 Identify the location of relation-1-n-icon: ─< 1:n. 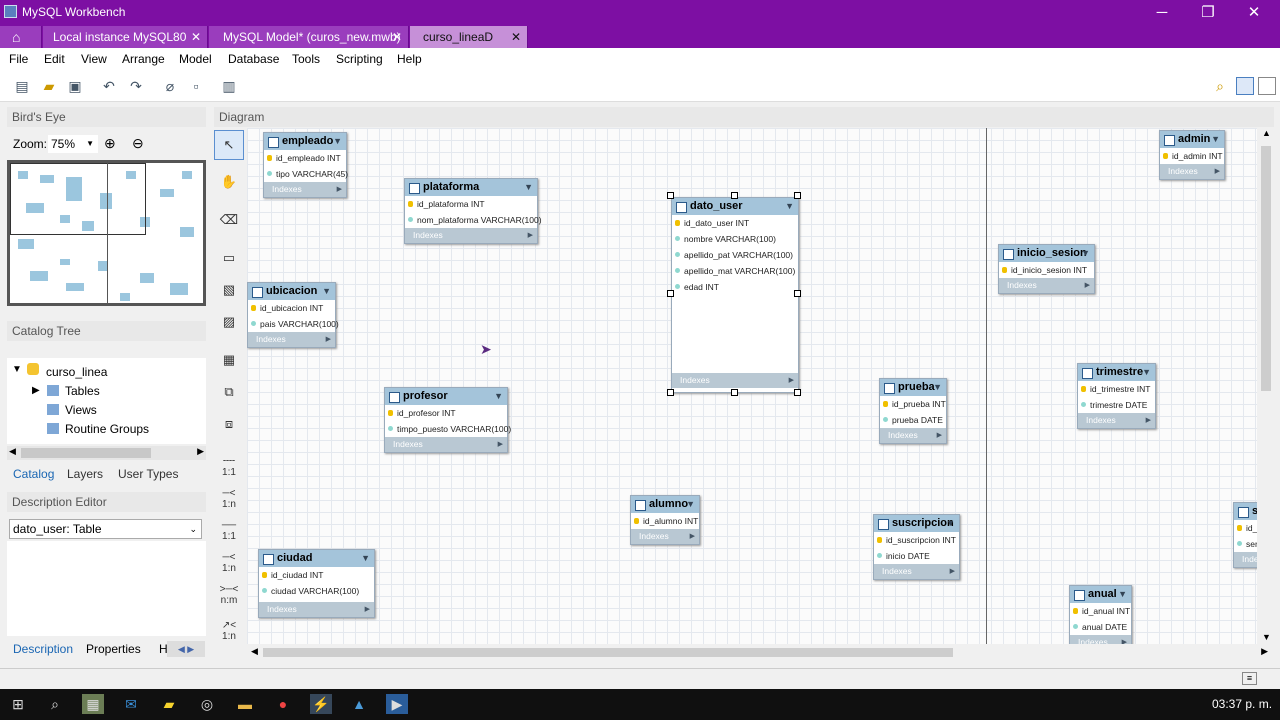
(229, 499).